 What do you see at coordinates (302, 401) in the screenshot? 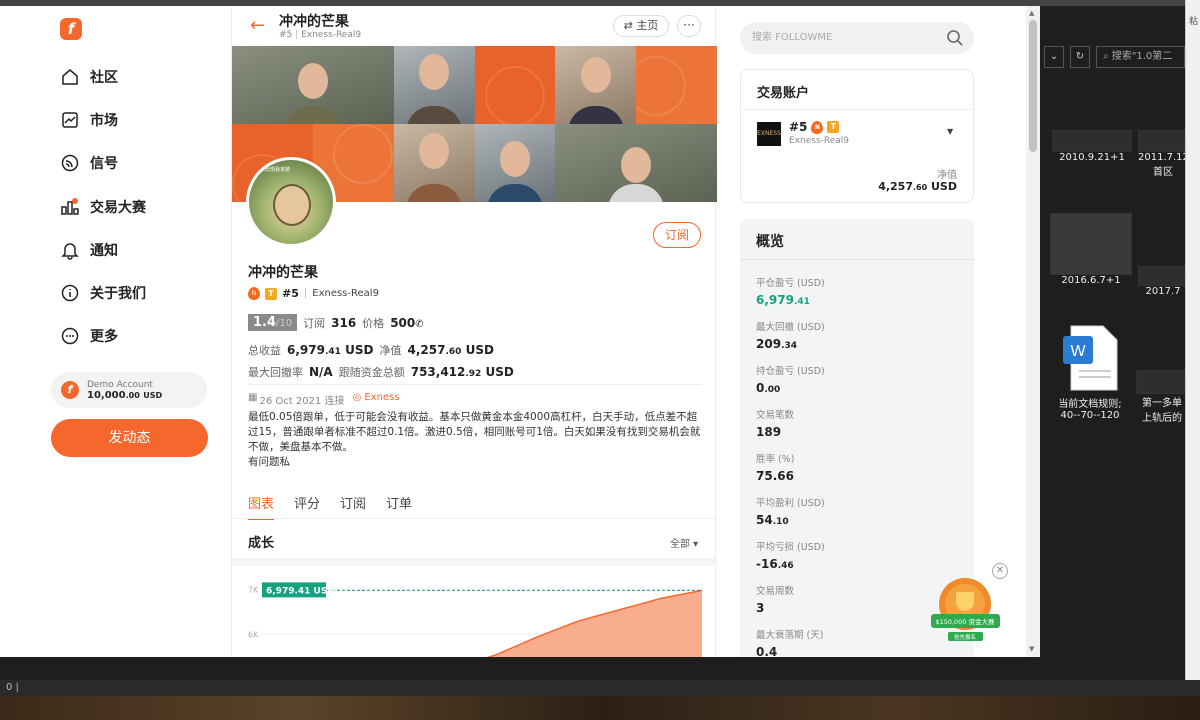
I see `connected-since: 26 Oct 2021 连接` at bounding box center [302, 401].